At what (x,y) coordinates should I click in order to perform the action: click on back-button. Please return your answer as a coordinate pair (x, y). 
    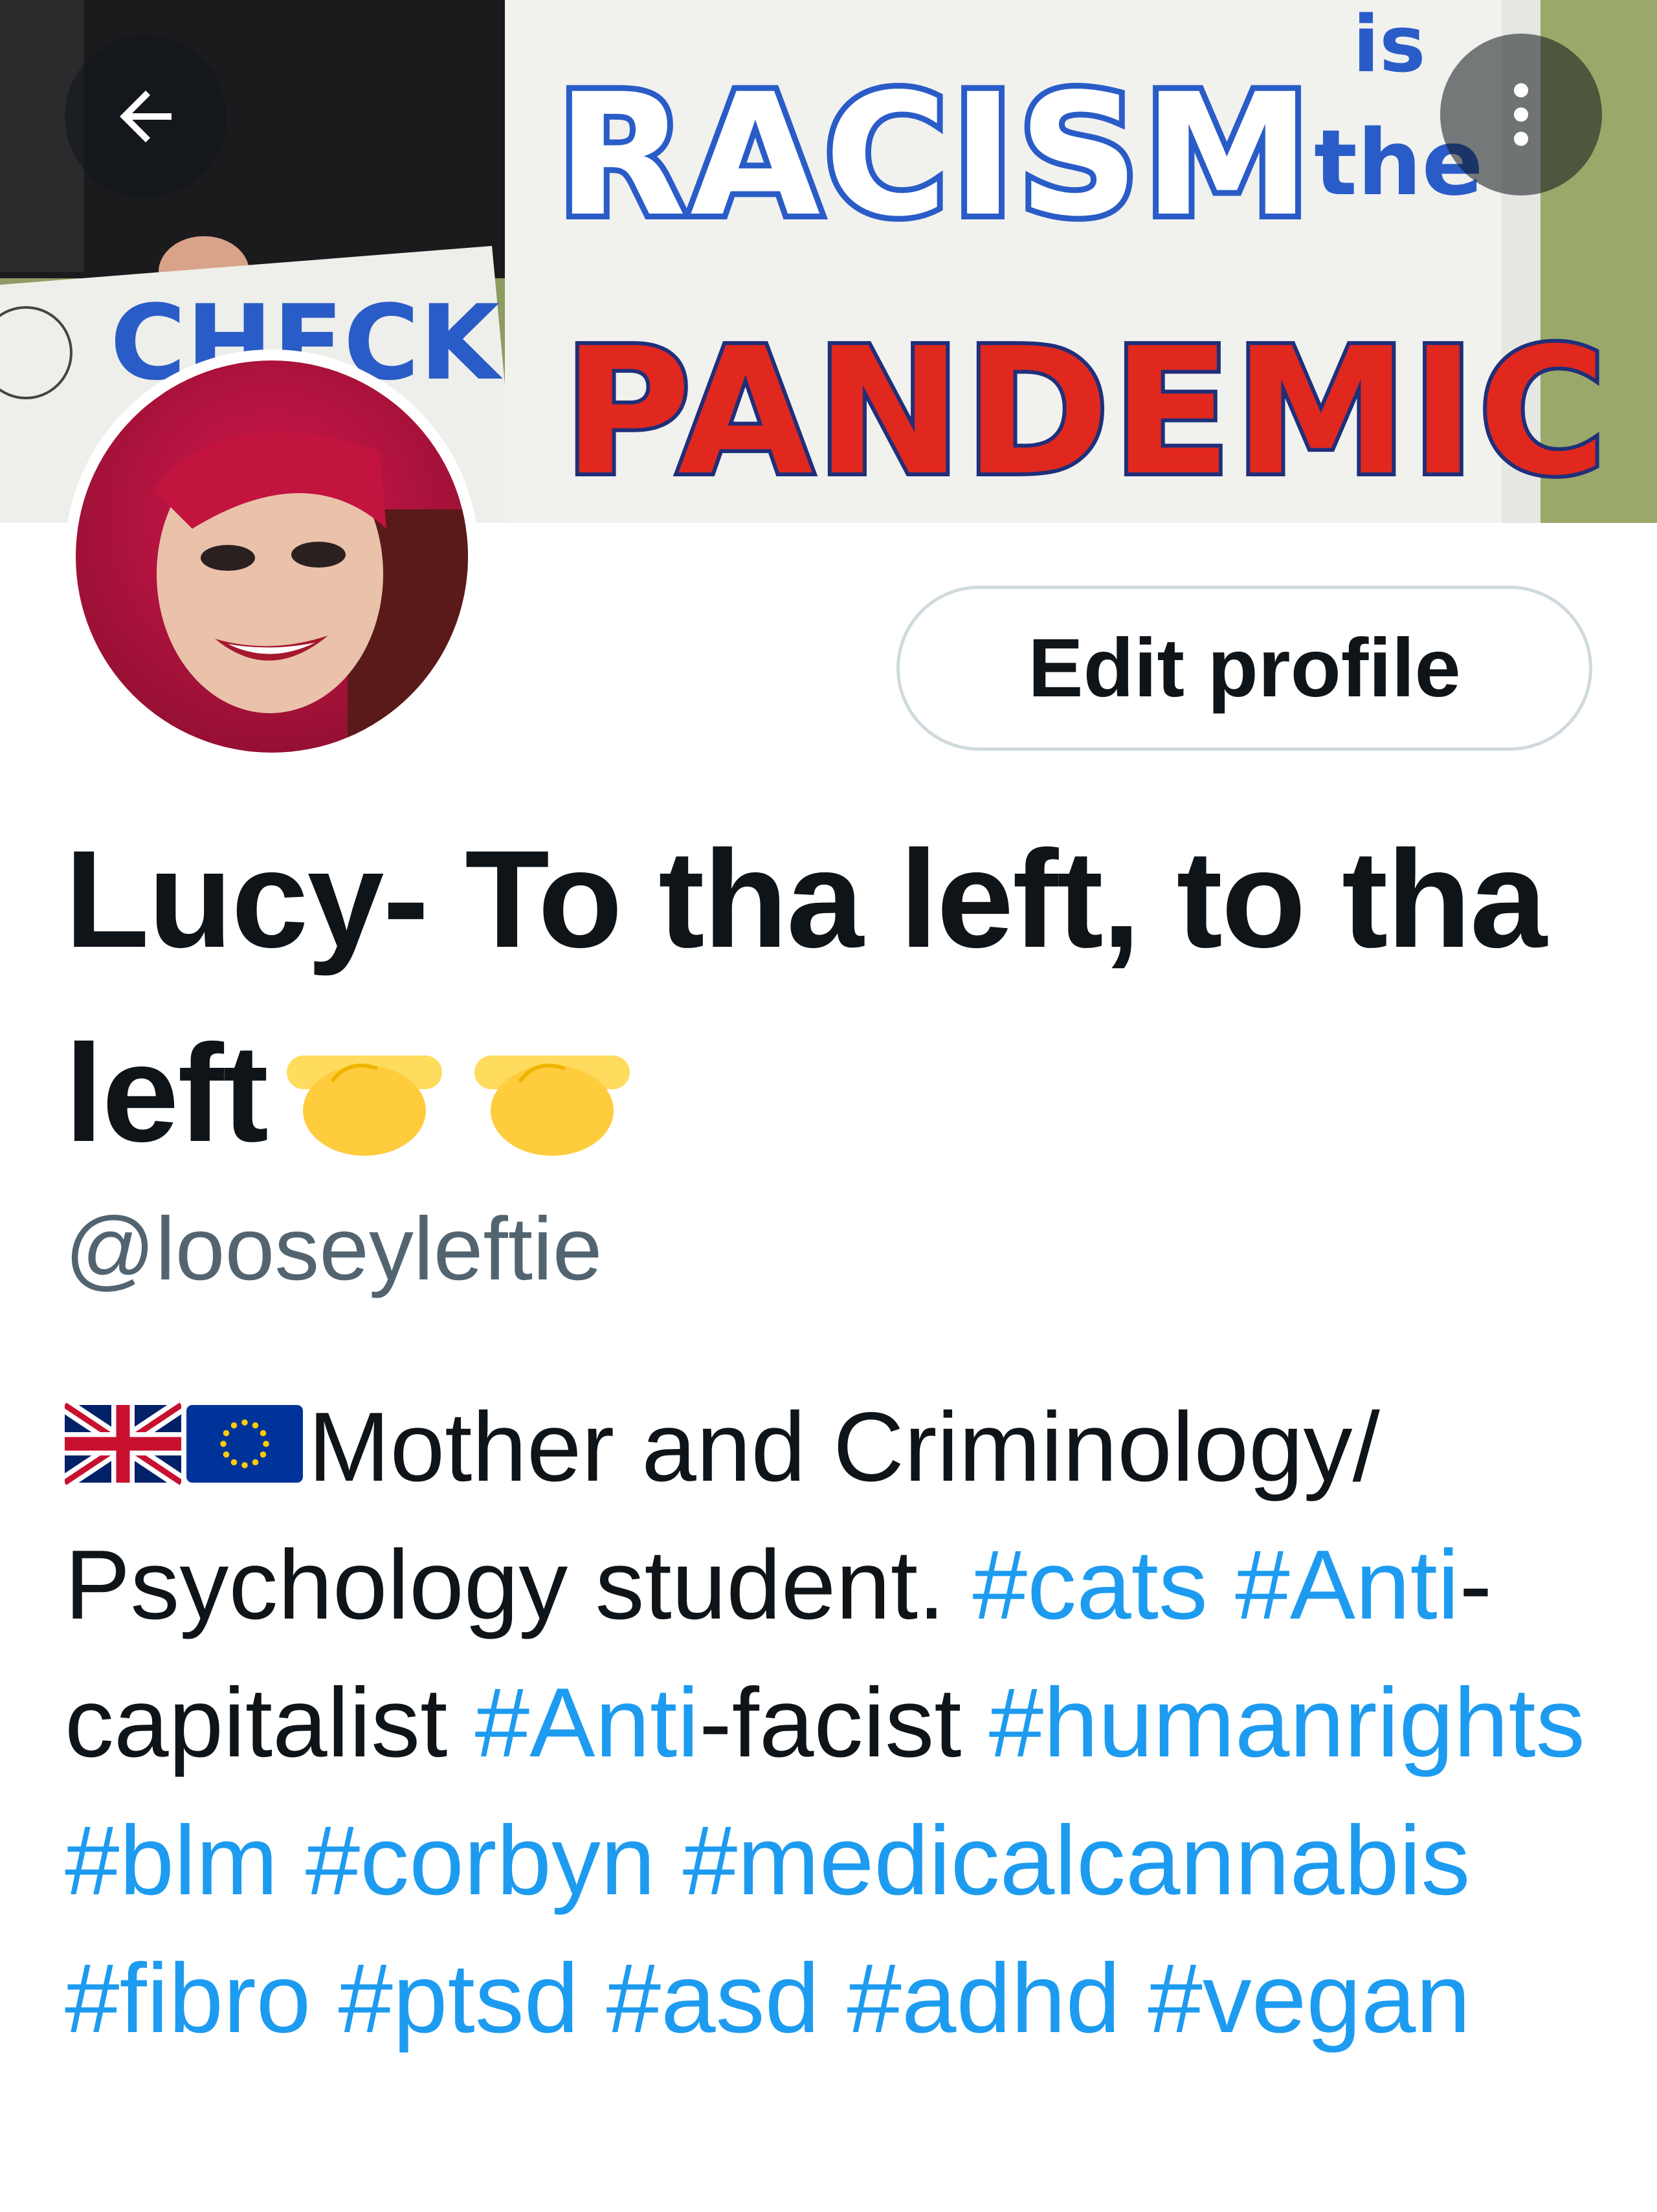
    Looking at the image, I should click on (146, 116).